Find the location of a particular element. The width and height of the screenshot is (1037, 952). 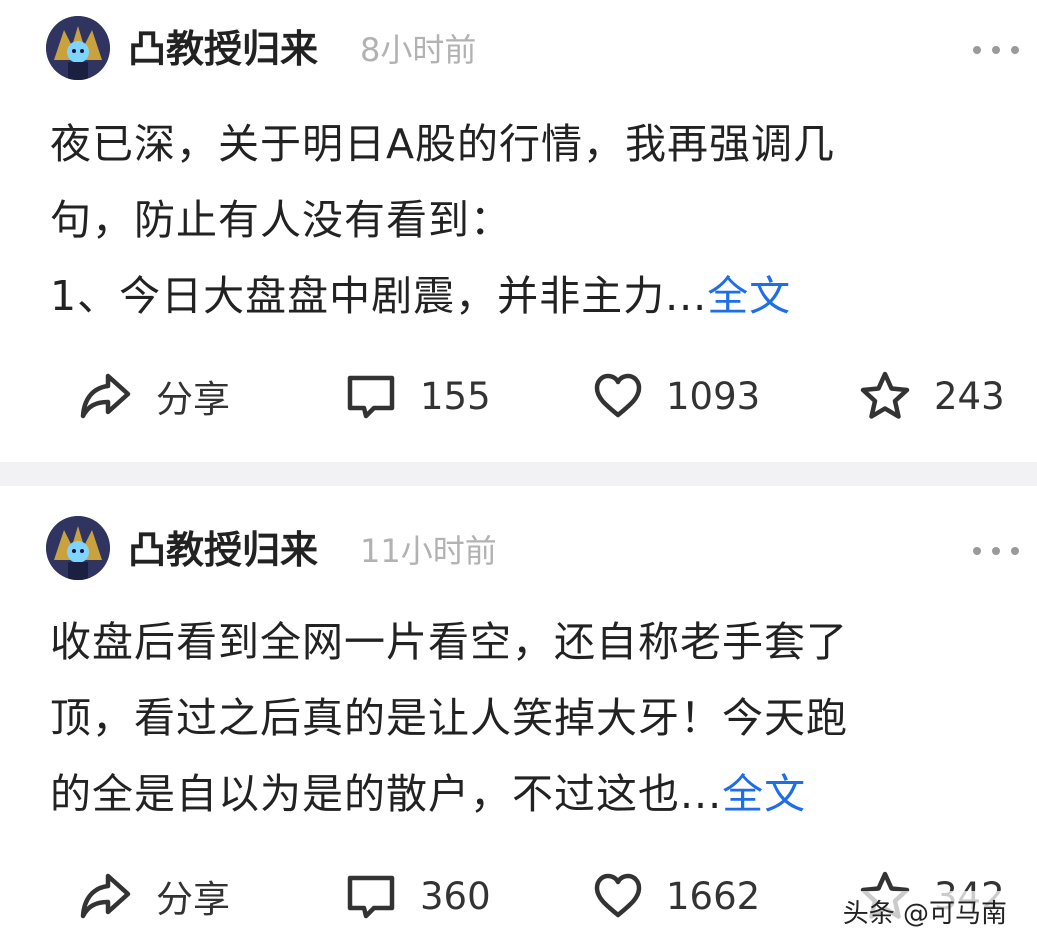

comment-count: 155 is located at coordinates (455, 396).